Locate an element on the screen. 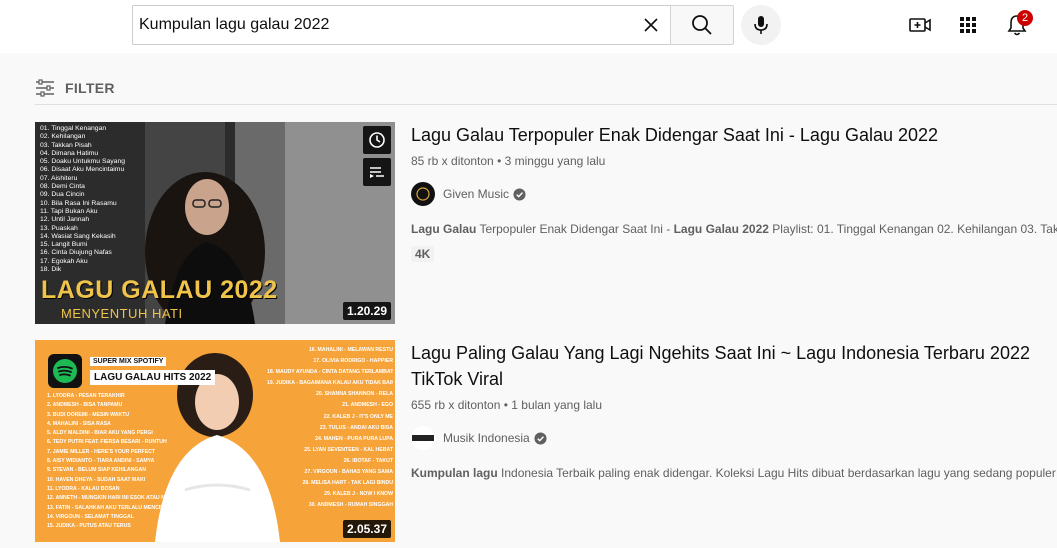 This screenshot has width=1057, height=548. microphone-icon is located at coordinates (761, 25).